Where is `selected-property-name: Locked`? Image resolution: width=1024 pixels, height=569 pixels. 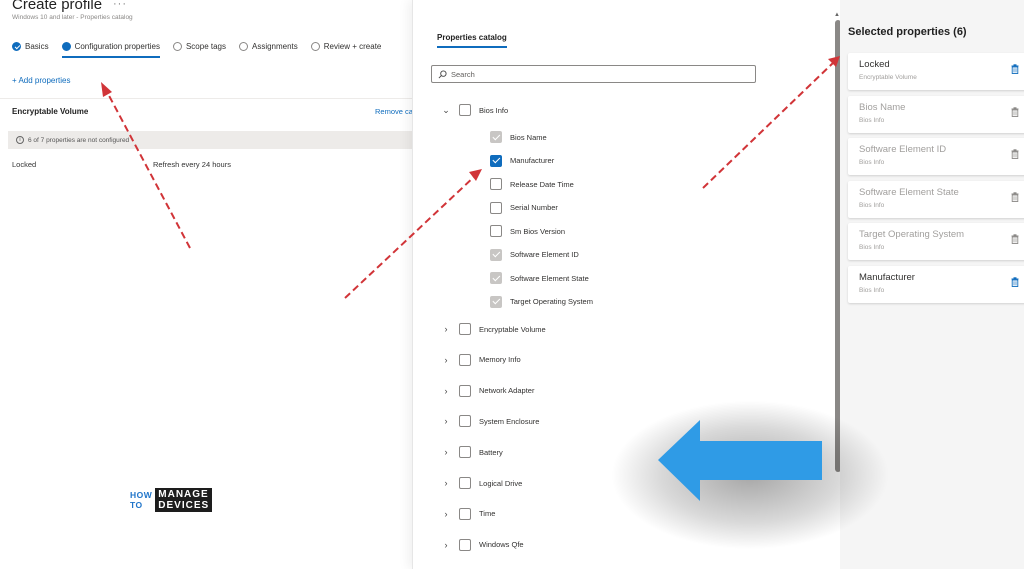 selected-property-name: Locked is located at coordinates (874, 64).